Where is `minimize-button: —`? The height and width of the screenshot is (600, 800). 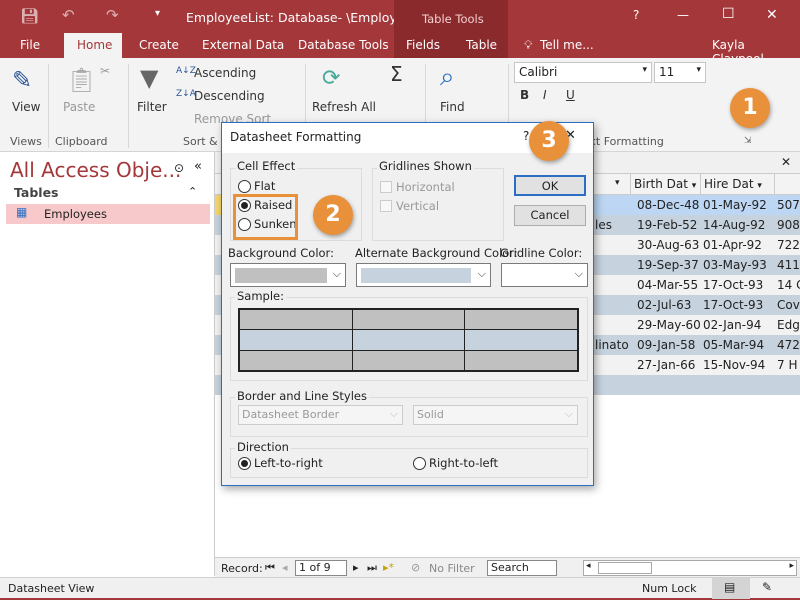
minimize-button: — is located at coordinates (683, 15).